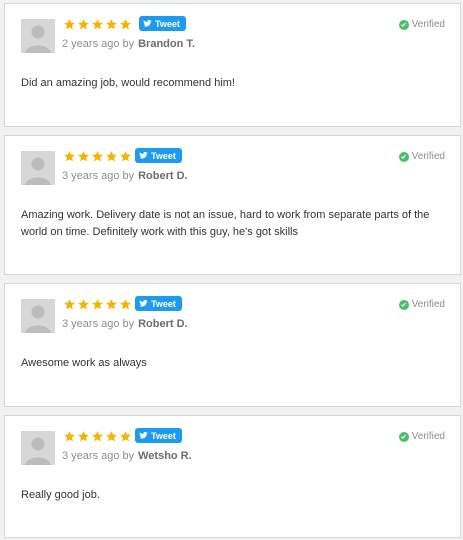 Image resolution: width=463 pixels, height=540 pixels. I want to click on review-author: Brandon T., so click(166, 44).